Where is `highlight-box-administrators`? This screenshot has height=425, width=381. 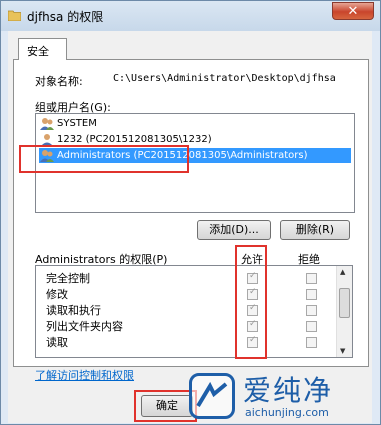 highlight-box-administrators is located at coordinates (104, 159).